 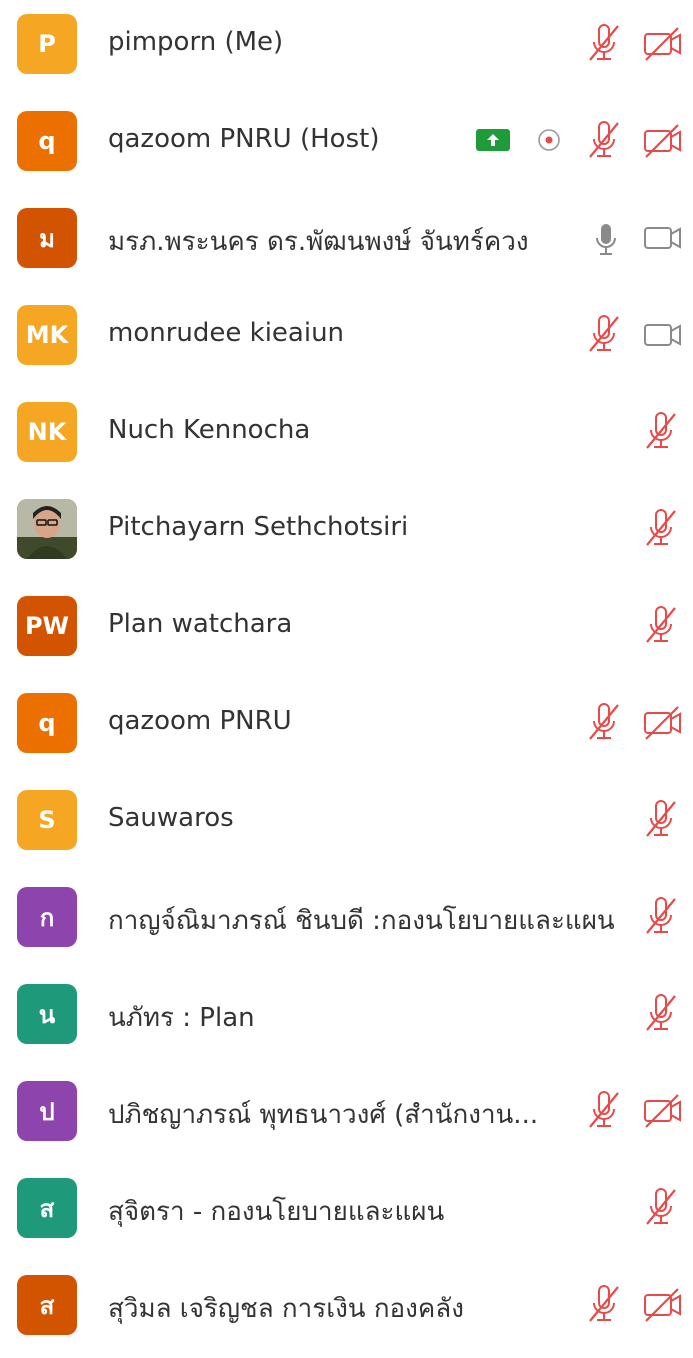 I want to click on avatar: PW, so click(x=47, y=626).